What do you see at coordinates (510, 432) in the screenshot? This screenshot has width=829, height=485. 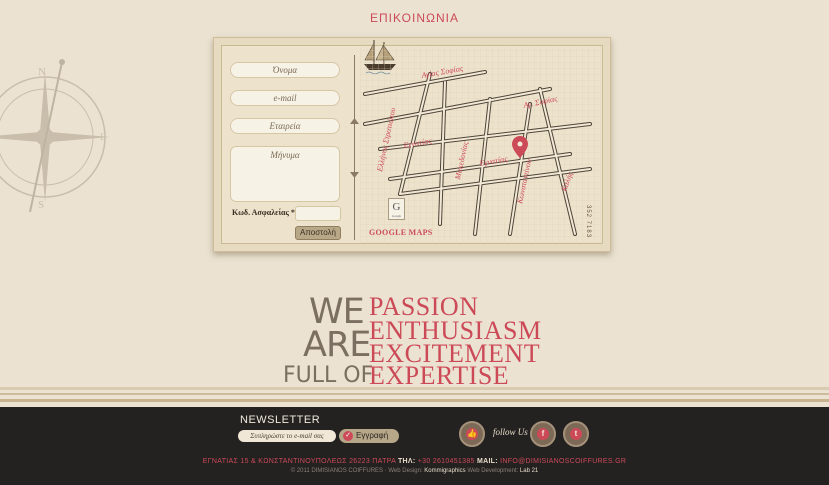 I see `follow-us-label: follow Us` at bounding box center [510, 432].